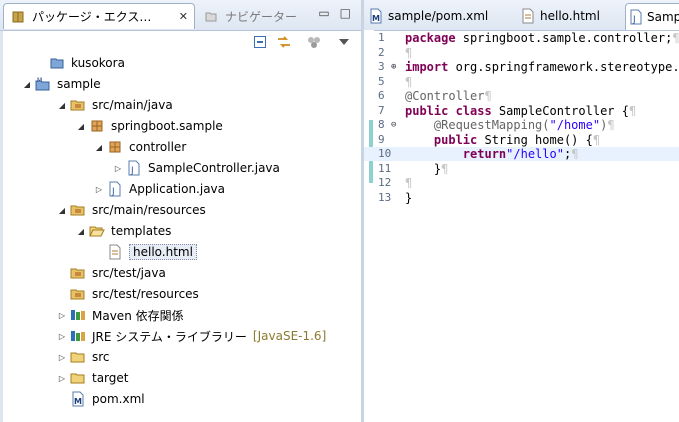 Image resolution: width=679 pixels, height=422 pixels. I want to click on tab-hello-html: hello.html, so click(570, 16).